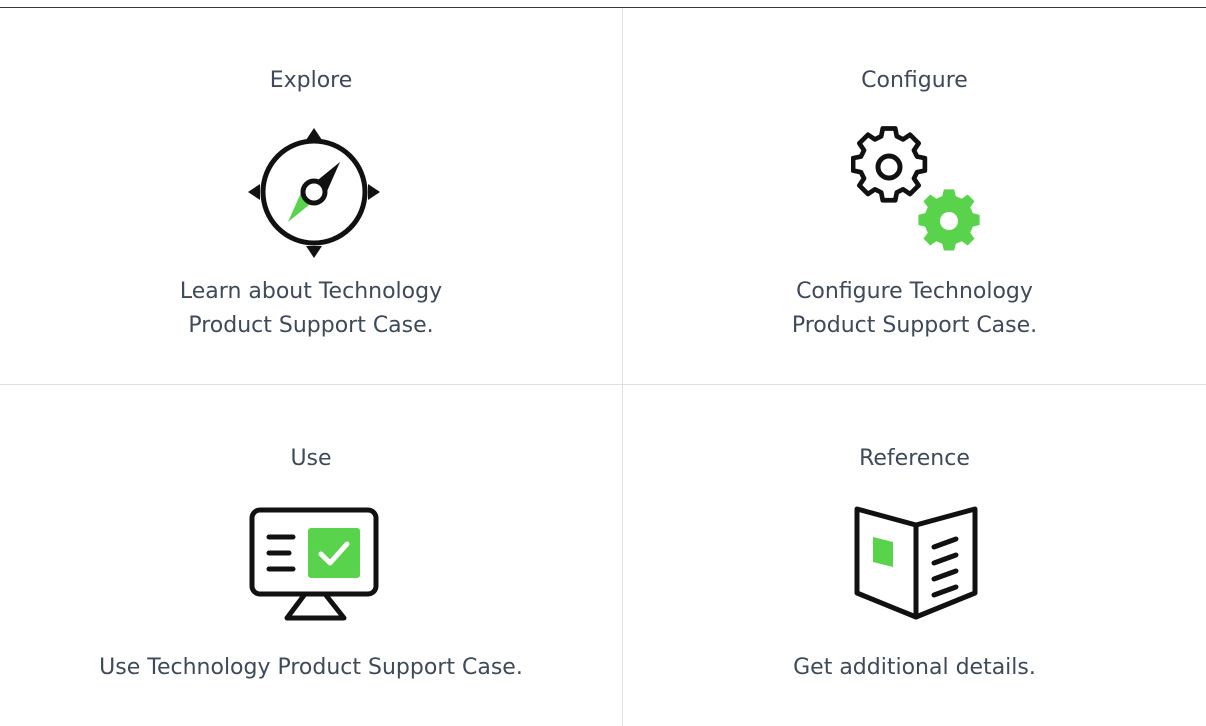 This screenshot has height=726, width=1206. Describe the element at coordinates (914, 291) in the screenshot. I see `description-line: Configure Technology` at that location.